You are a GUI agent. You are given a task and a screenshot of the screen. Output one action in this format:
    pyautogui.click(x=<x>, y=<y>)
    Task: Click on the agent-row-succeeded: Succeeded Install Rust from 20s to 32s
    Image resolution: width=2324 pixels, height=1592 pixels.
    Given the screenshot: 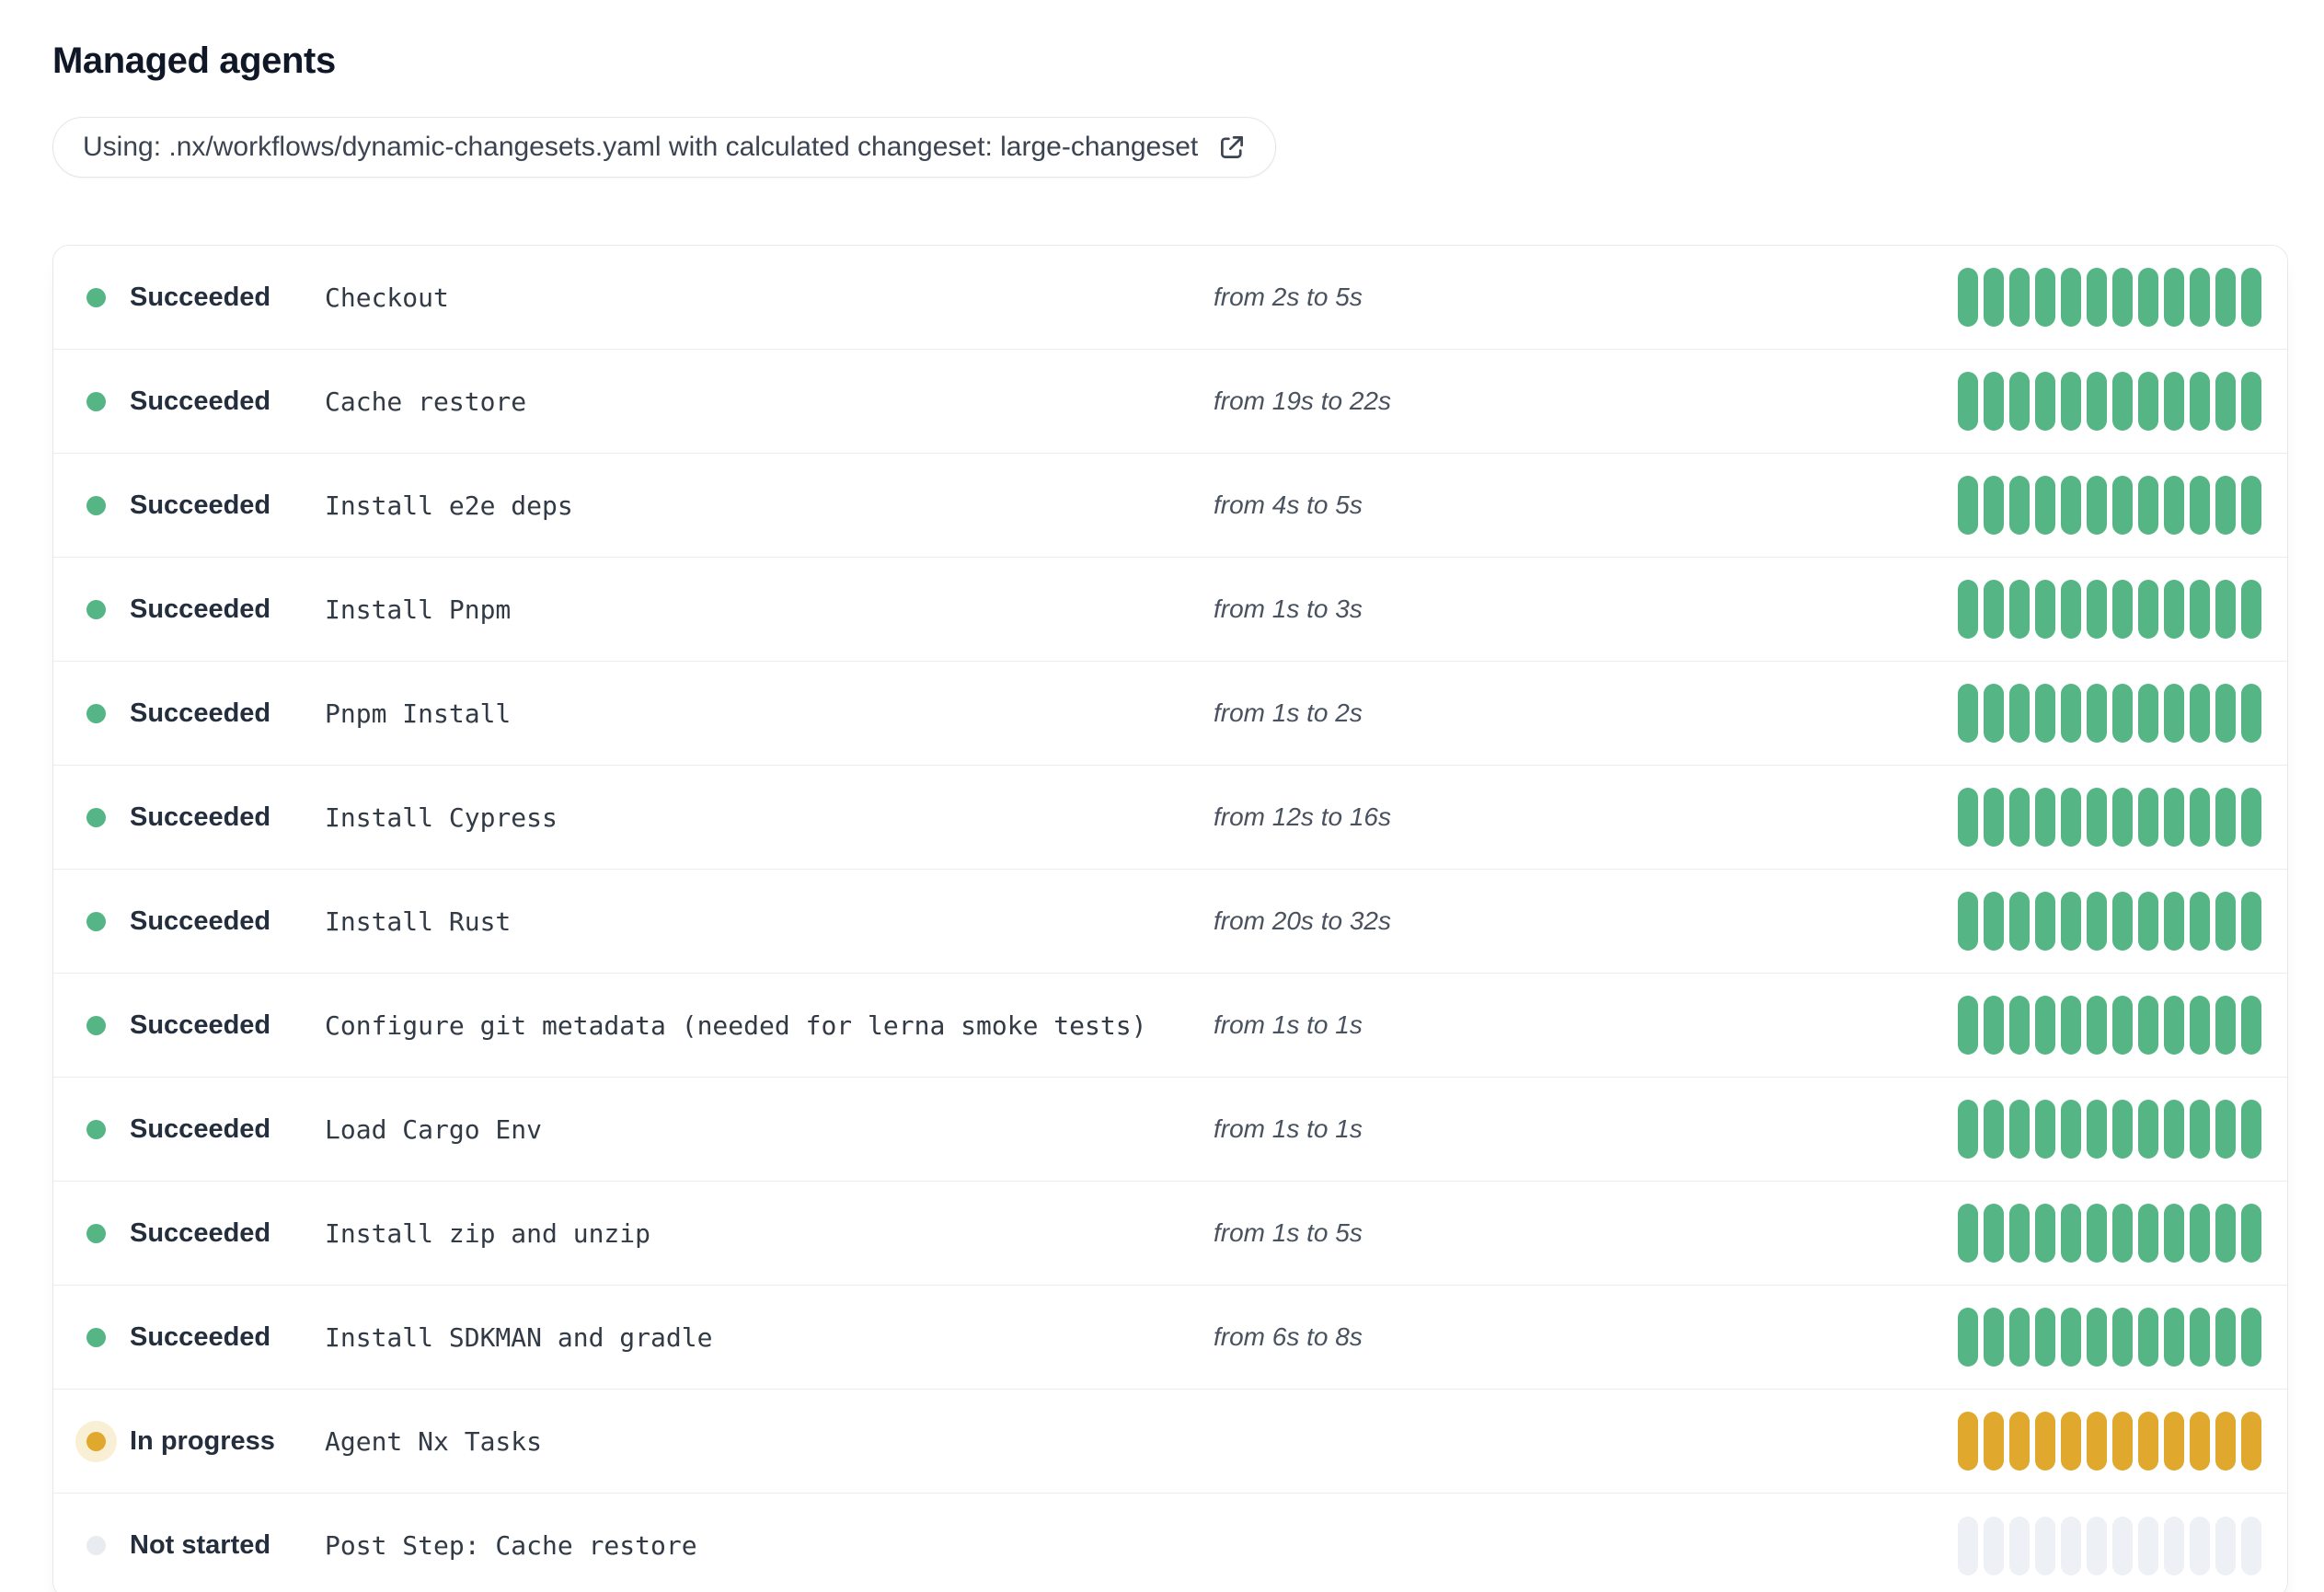 What is the action you would take?
    pyautogui.click(x=1170, y=922)
    